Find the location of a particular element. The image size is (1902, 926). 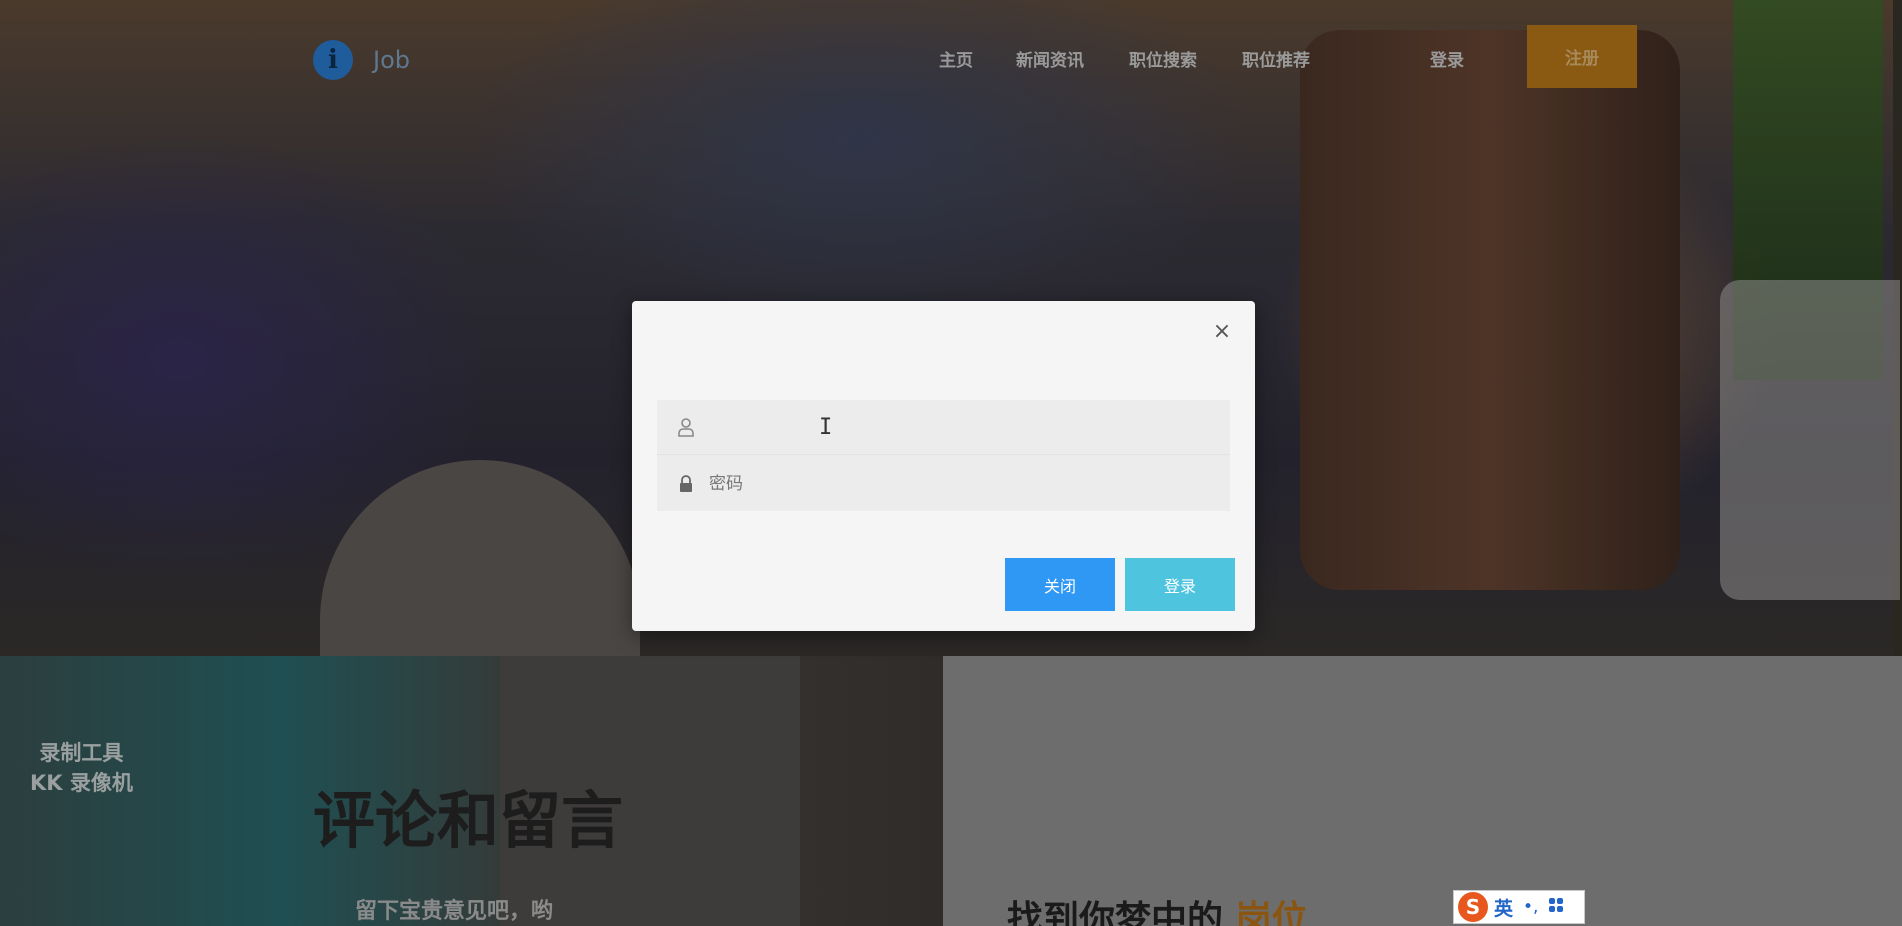

password-field-row is located at coordinates (943, 483).